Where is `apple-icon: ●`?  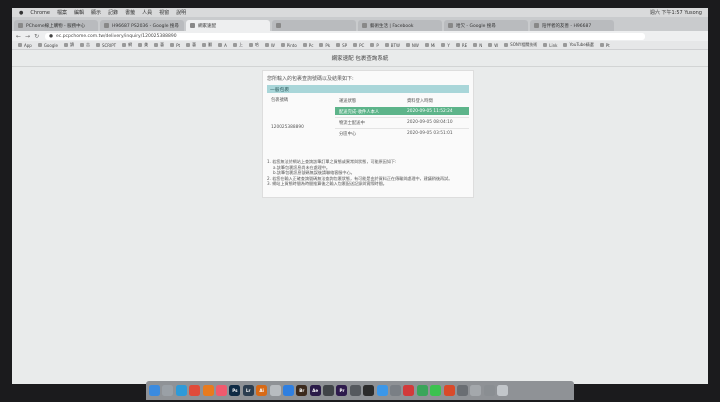 apple-icon: ● is located at coordinates (21, 13).